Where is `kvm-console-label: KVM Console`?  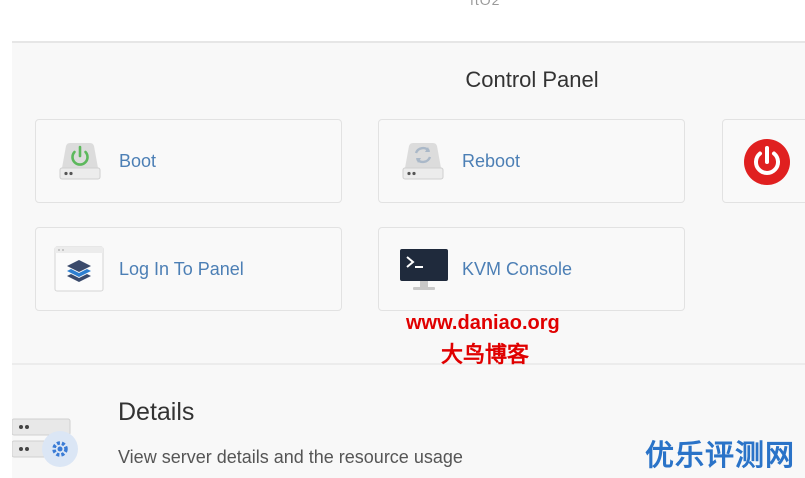
kvm-console-label: KVM Console is located at coordinates (517, 269).